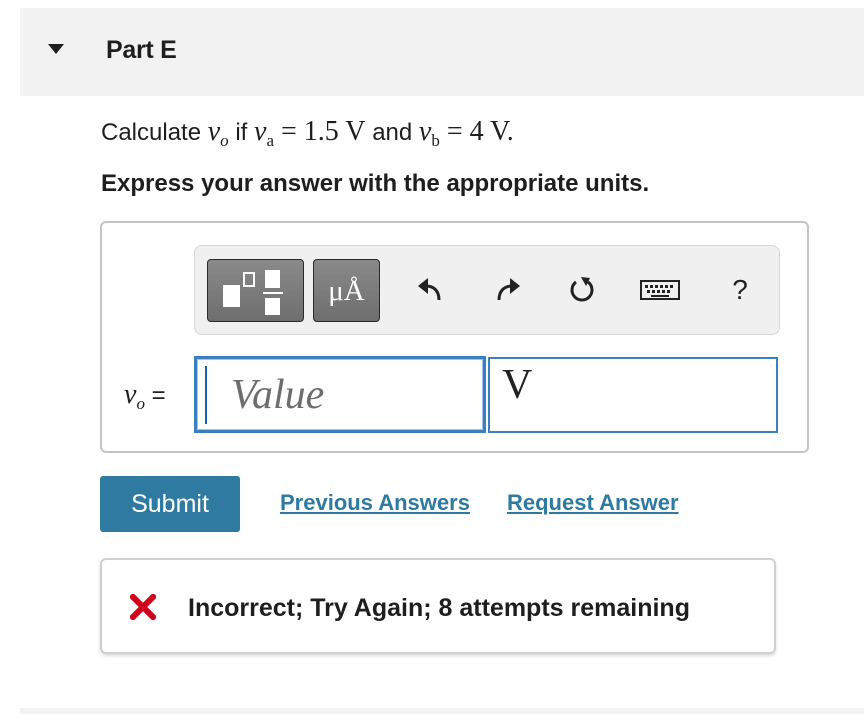  What do you see at coordinates (241, 132) in the screenshot?
I see `if-word: if` at bounding box center [241, 132].